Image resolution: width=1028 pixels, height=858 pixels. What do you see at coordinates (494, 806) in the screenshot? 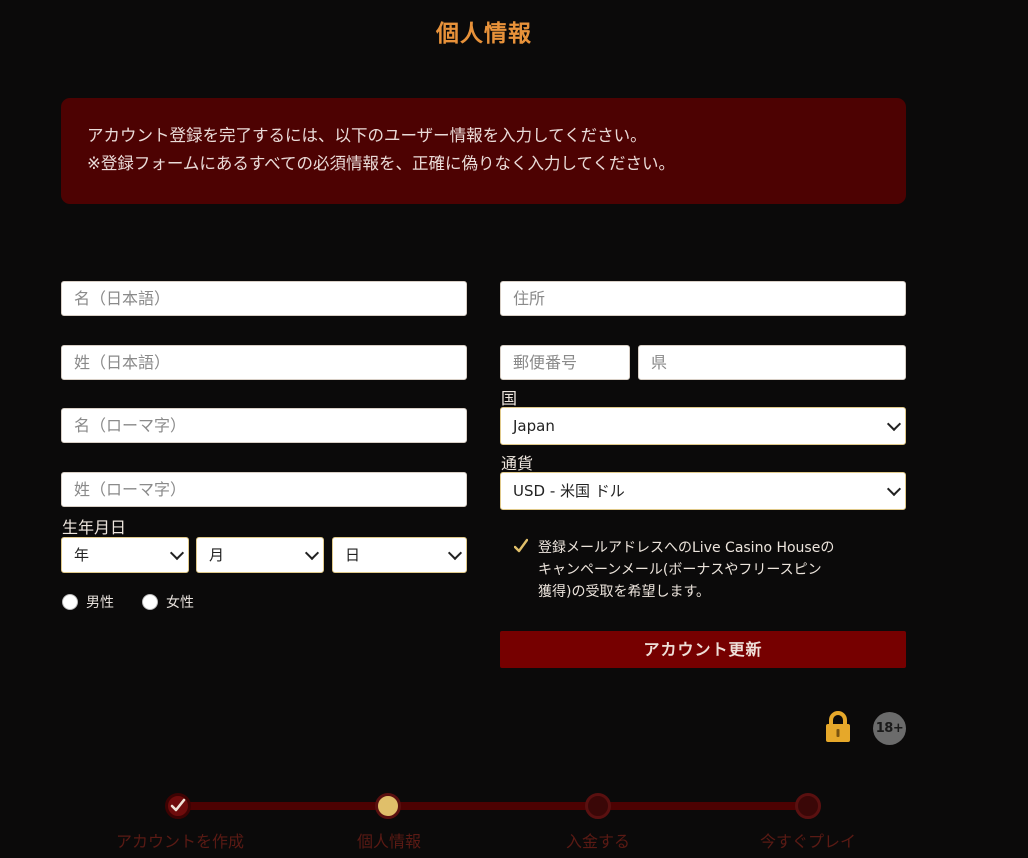
I see `progress-track` at bounding box center [494, 806].